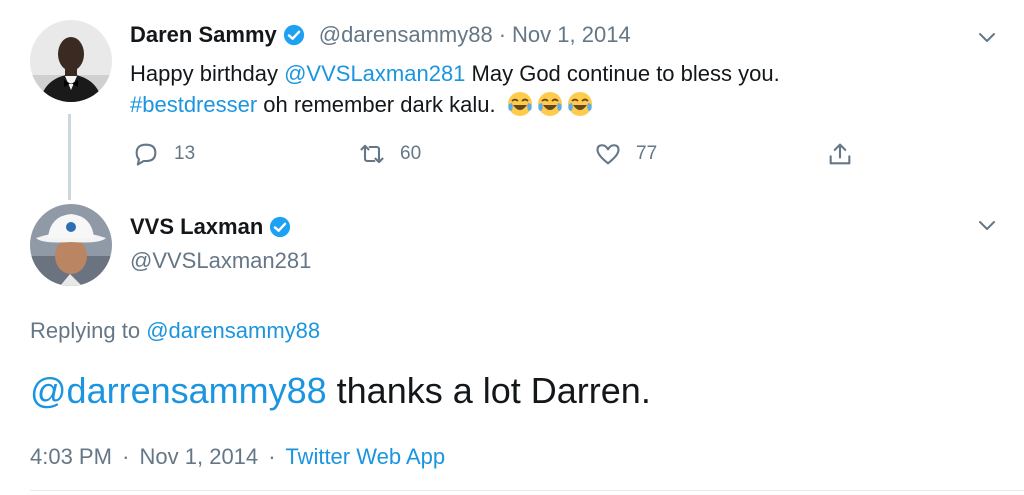 This screenshot has height=495, width=1024. Describe the element at coordinates (411, 153) in the screenshot. I see `retweet-count: 60` at that location.